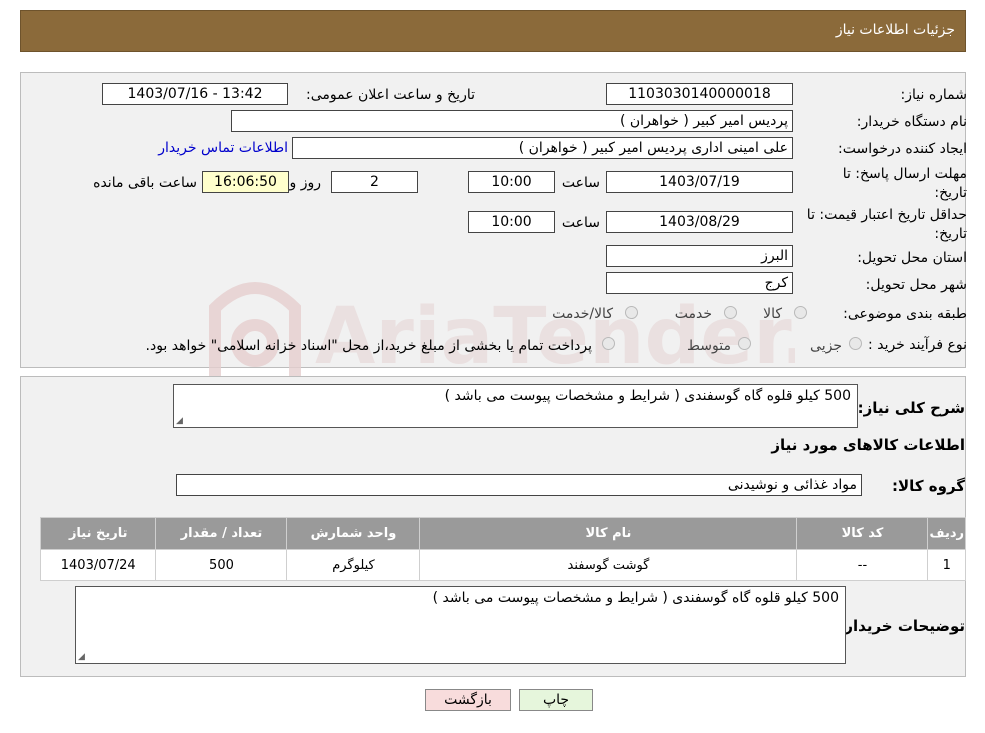  What do you see at coordinates (374, 182) in the screenshot?
I see `days-field: 2` at bounding box center [374, 182].